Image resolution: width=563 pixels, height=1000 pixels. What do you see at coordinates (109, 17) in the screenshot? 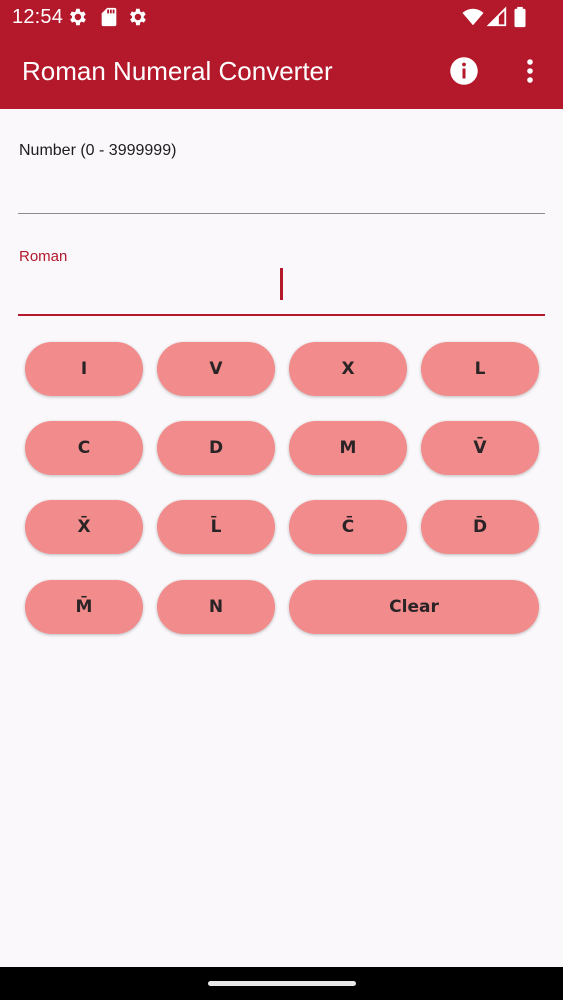
I see `sd-card-icon` at bounding box center [109, 17].